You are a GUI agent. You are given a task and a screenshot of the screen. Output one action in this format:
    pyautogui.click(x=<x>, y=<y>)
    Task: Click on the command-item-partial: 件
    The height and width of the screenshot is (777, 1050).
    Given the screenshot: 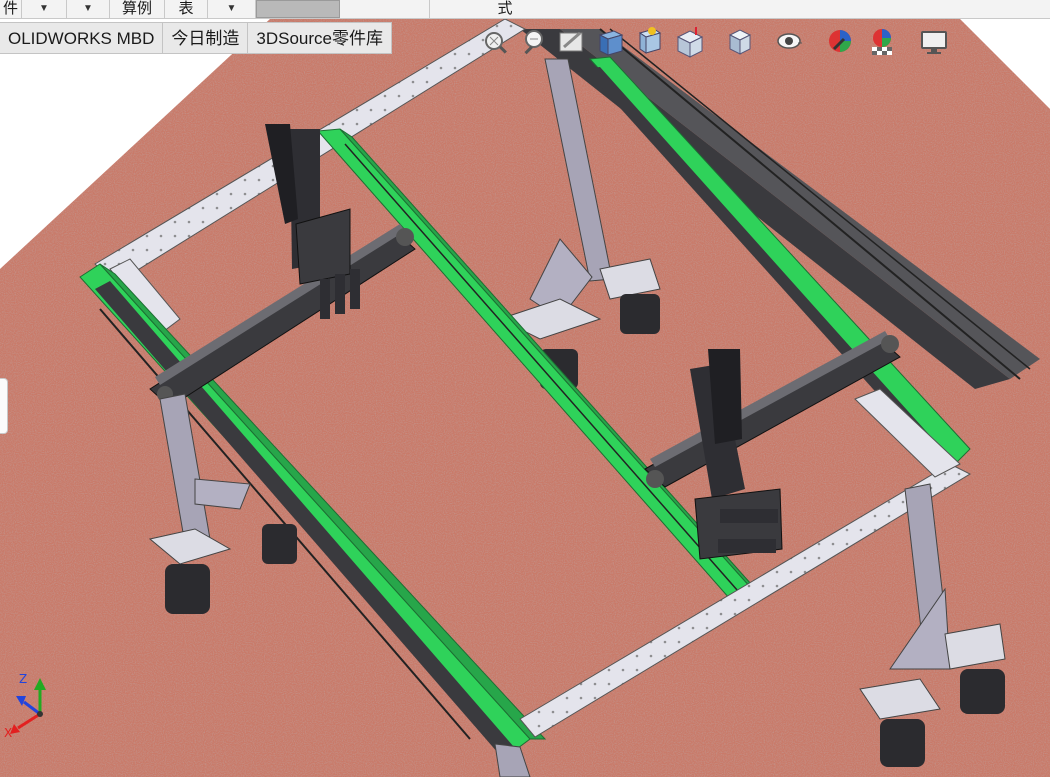 What is the action you would take?
    pyautogui.click(x=11, y=9)
    